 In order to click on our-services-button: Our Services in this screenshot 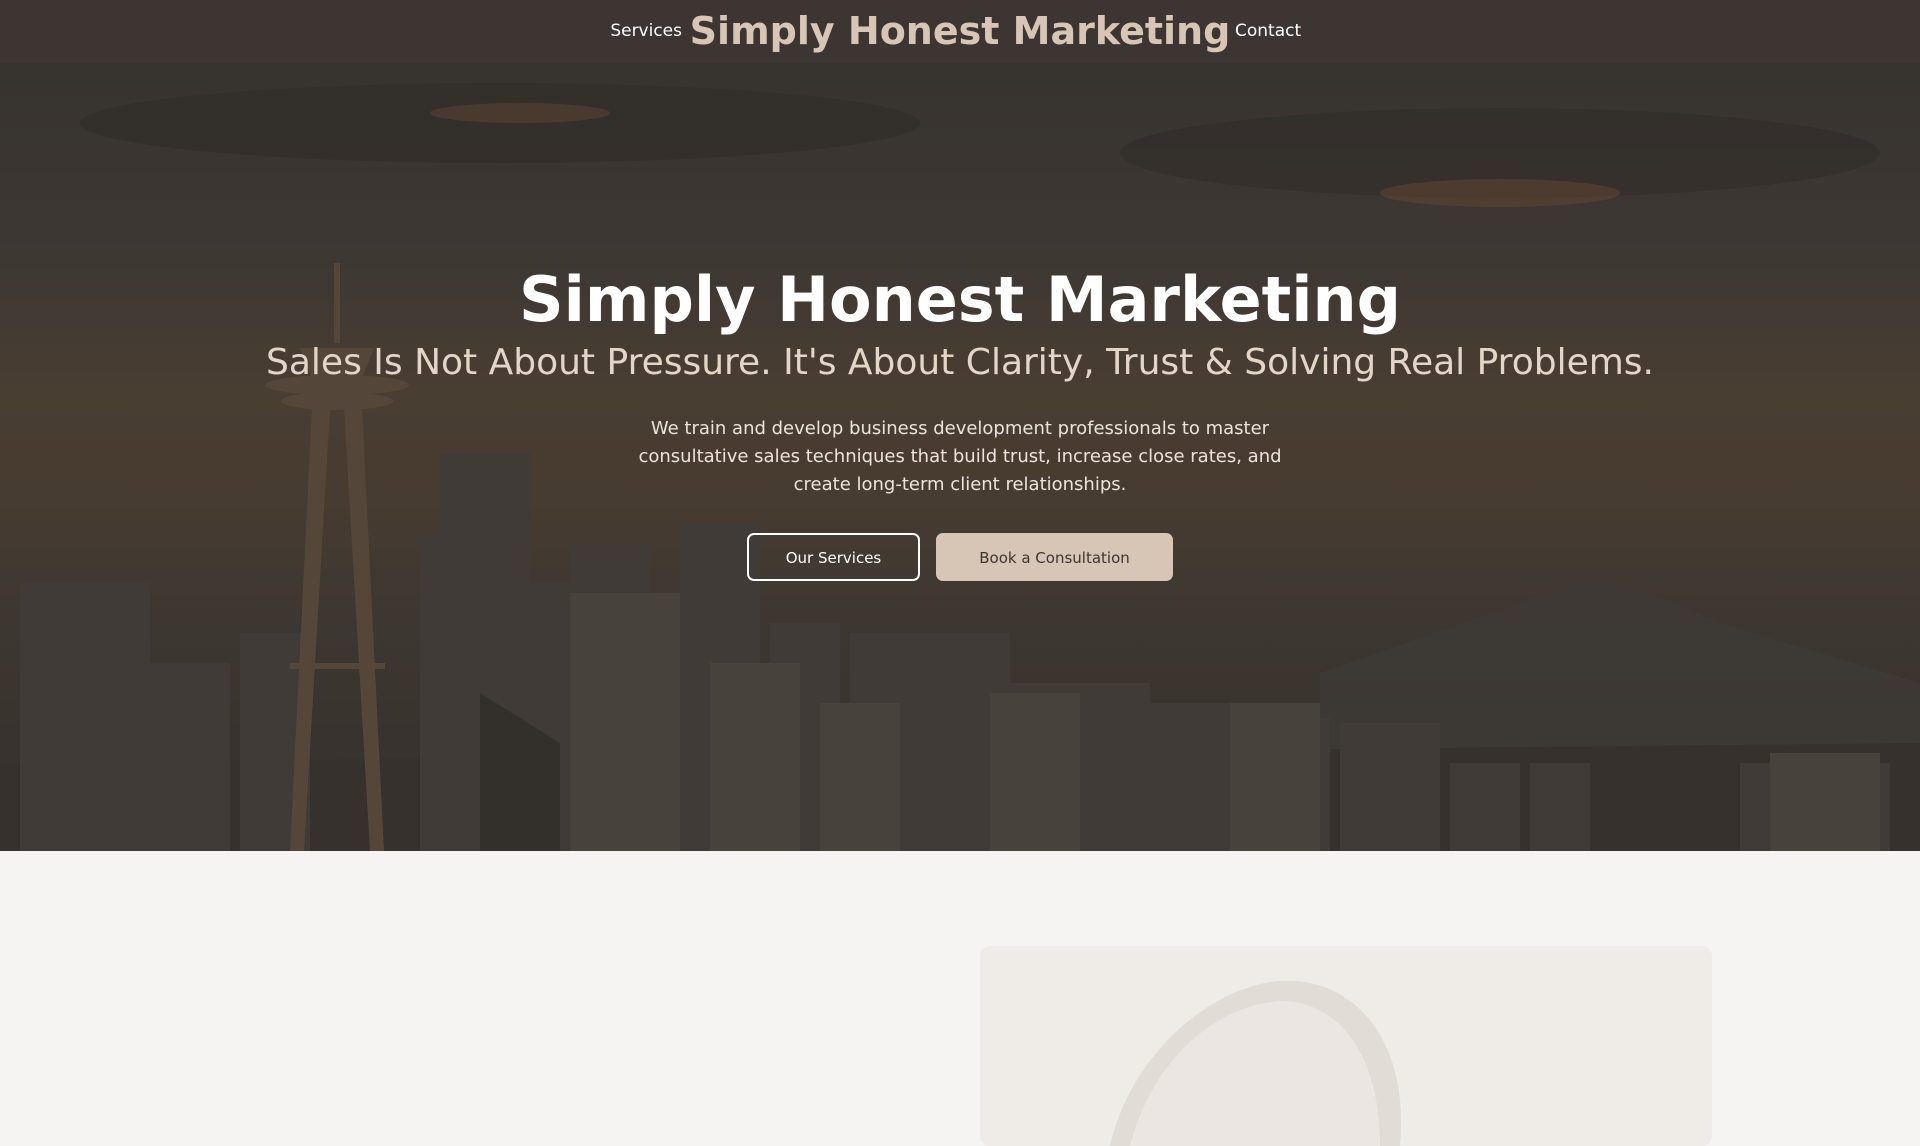, I will do `click(833, 557)`.